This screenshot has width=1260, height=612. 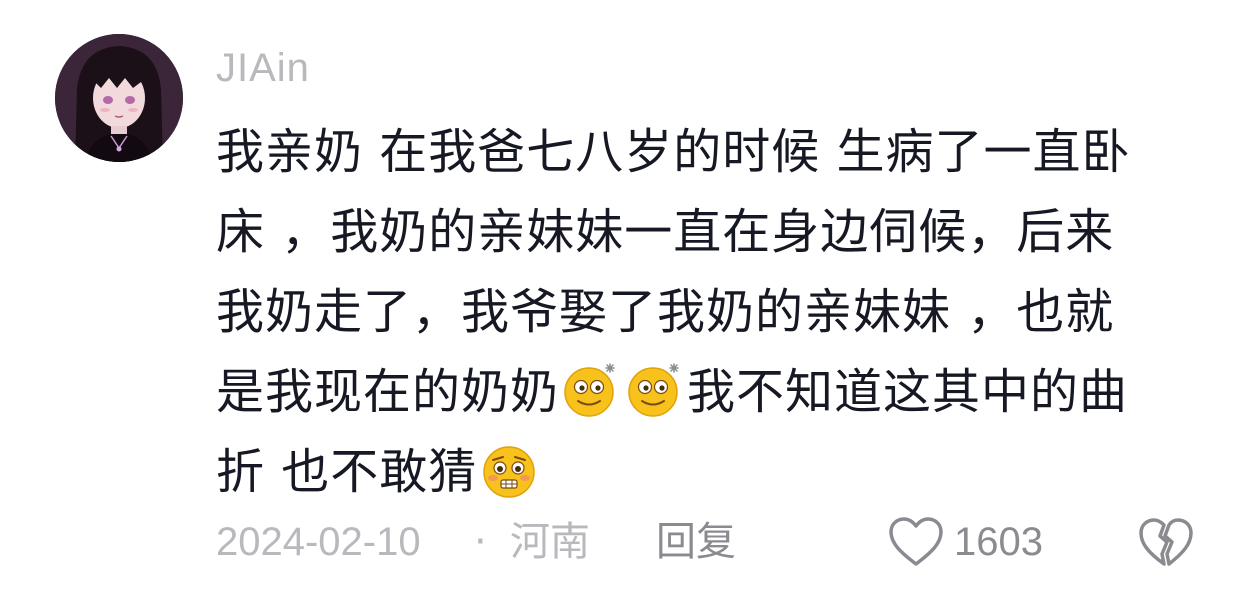 I want to click on comment-line: 折 也不敢猜, so click(x=347, y=472).